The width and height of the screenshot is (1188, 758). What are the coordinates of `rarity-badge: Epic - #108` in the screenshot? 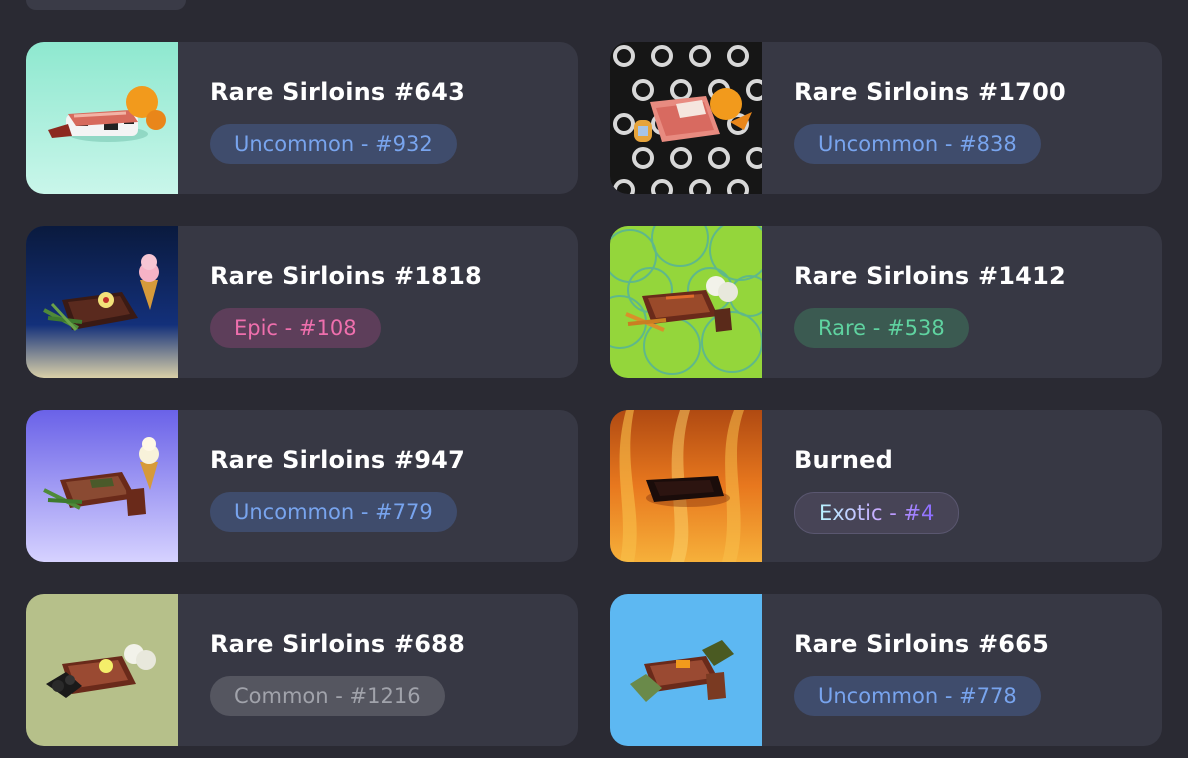 It's located at (295, 328).